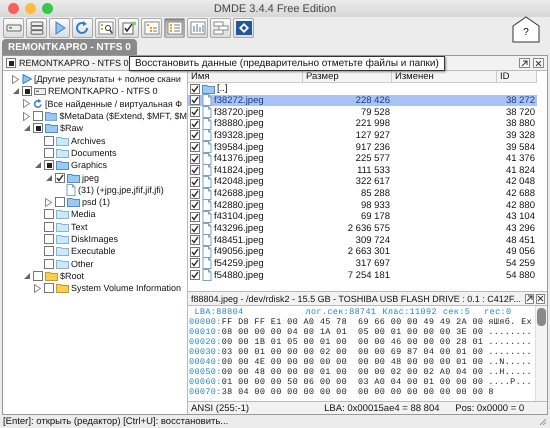 This screenshot has width=550, height=428. What do you see at coordinates (368, 228) in the screenshot?
I see `table-cell-text: 2 636 575` at bounding box center [368, 228].